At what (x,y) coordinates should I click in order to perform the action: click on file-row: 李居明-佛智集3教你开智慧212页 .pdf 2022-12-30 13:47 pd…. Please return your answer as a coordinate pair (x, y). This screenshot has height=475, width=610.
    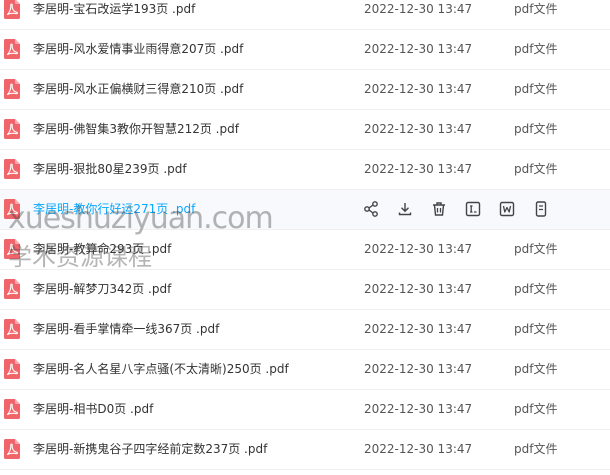
    Looking at the image, I should click on (305, 130).